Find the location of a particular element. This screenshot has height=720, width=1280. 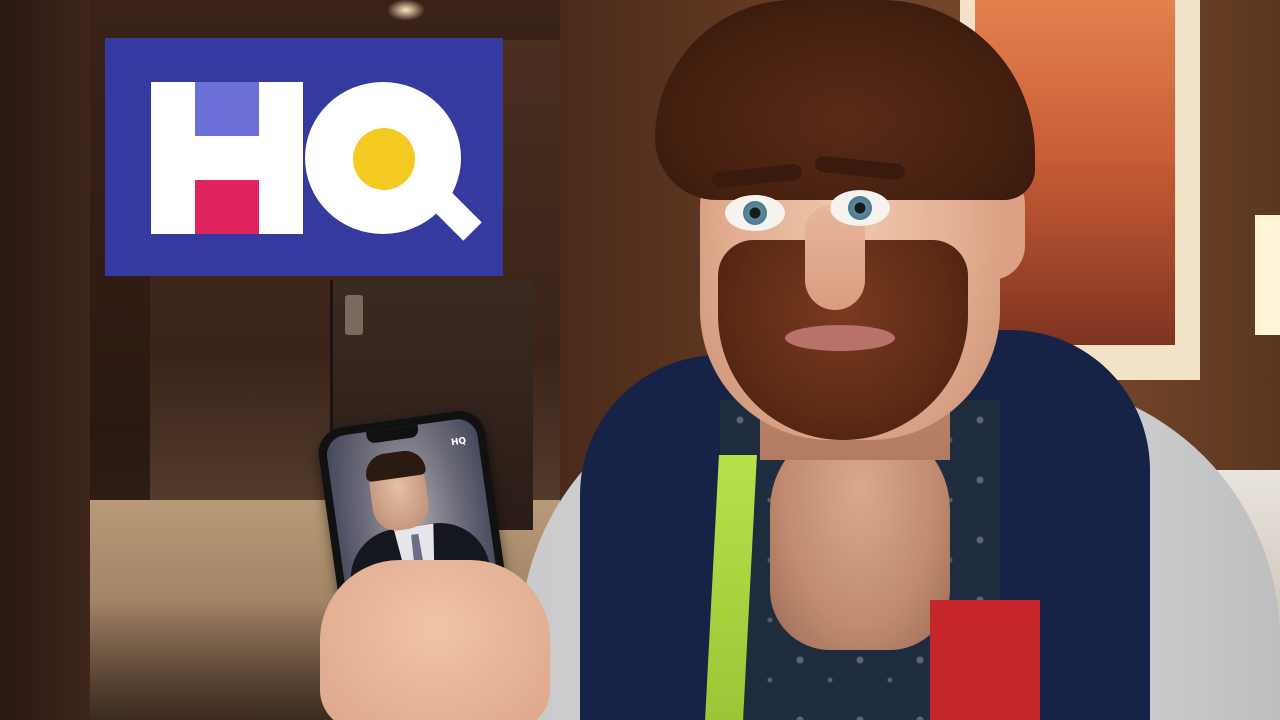

hq-h-bottom-block is located at coordinates (227, 207).